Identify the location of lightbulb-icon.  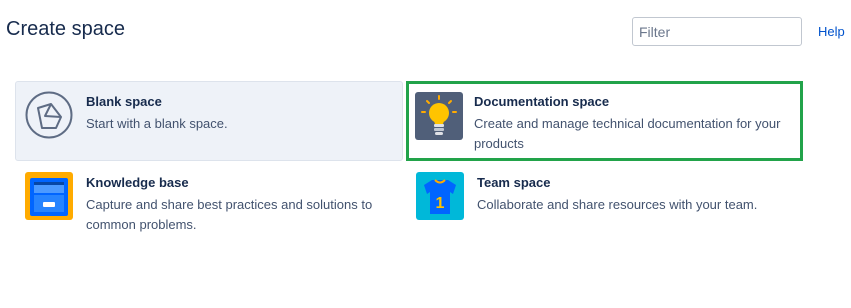
(439, 116).